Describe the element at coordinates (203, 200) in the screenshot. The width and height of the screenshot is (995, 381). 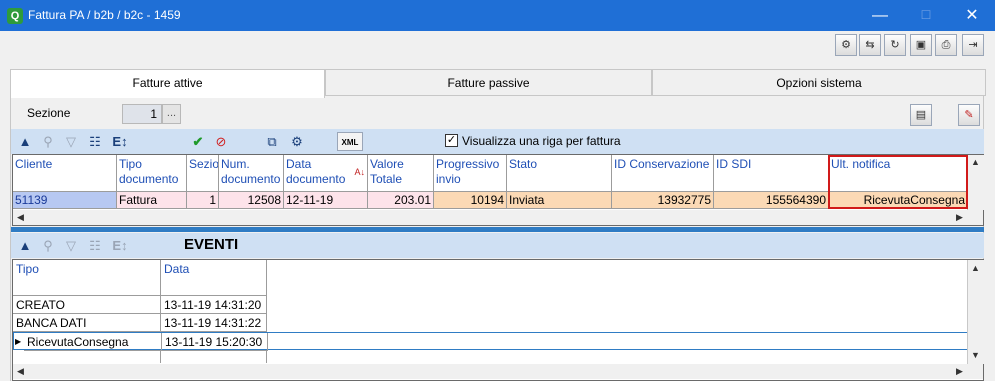
I see `cell-sezione: 1` at that location.